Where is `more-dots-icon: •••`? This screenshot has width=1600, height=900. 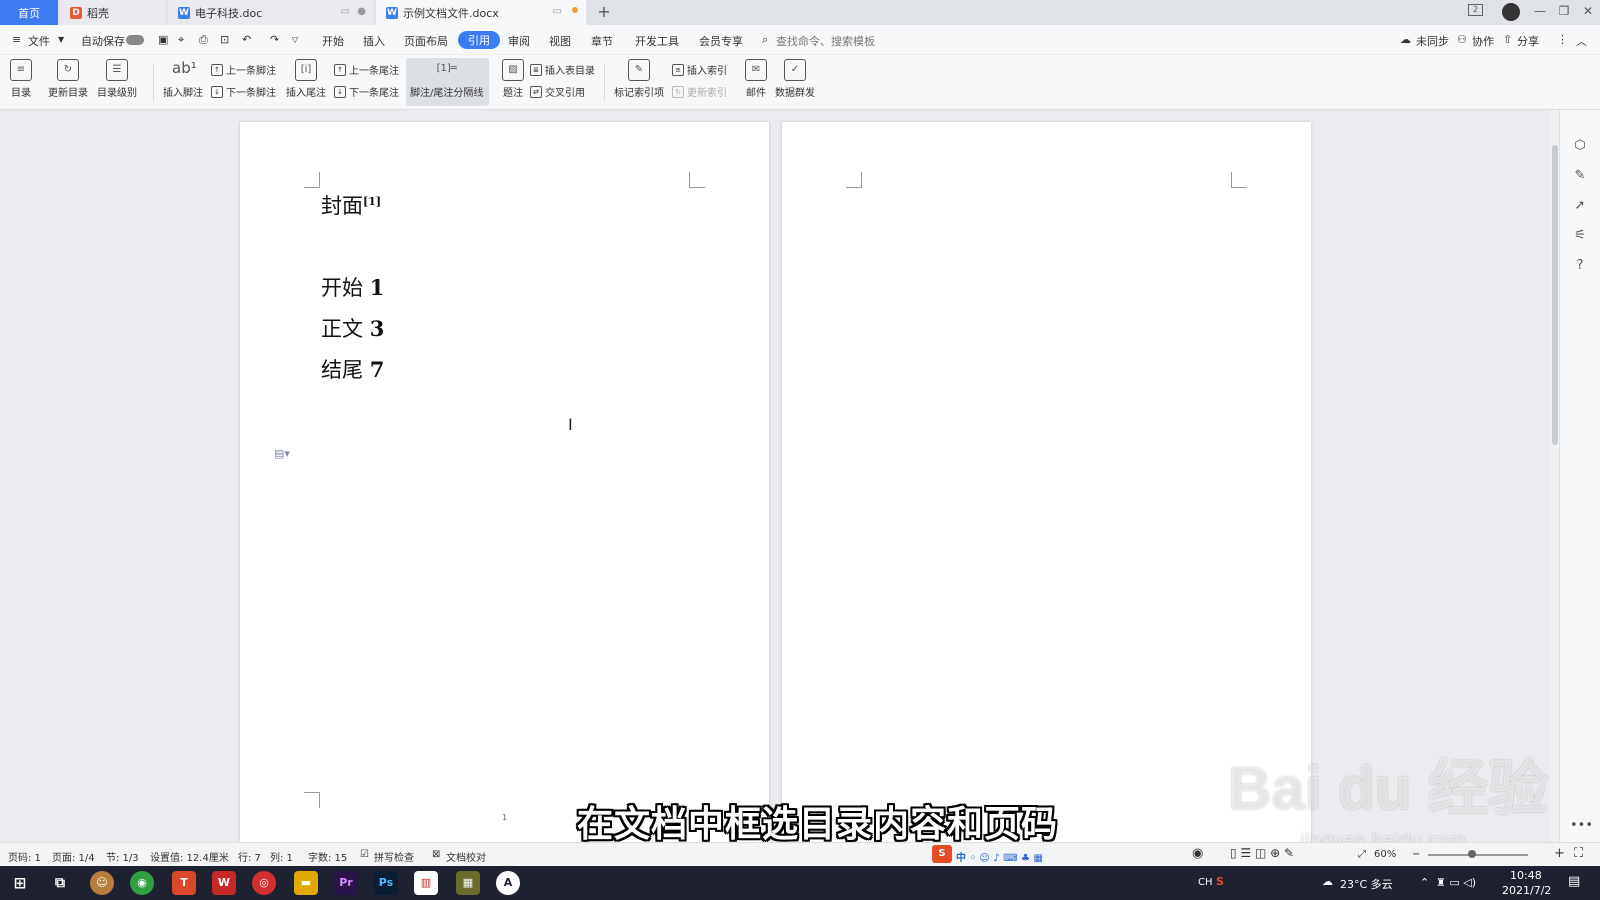
more-dots-icon: ••• is located at coordinates (1581, 826).